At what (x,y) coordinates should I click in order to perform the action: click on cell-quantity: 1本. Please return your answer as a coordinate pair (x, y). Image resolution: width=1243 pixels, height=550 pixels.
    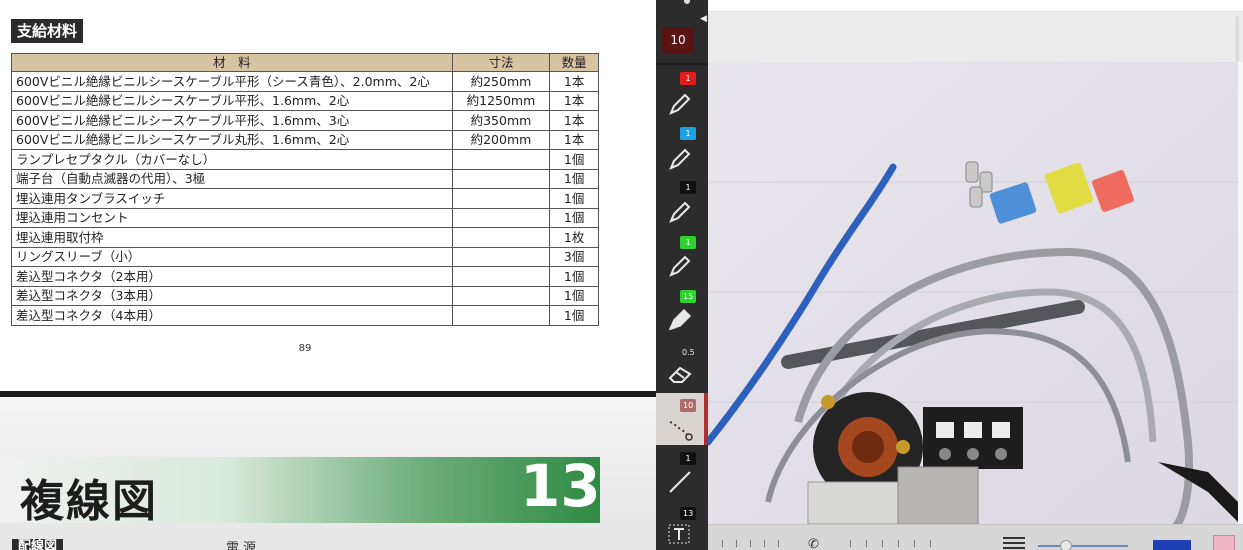
    Looking at the image, I should click on (574, 139).